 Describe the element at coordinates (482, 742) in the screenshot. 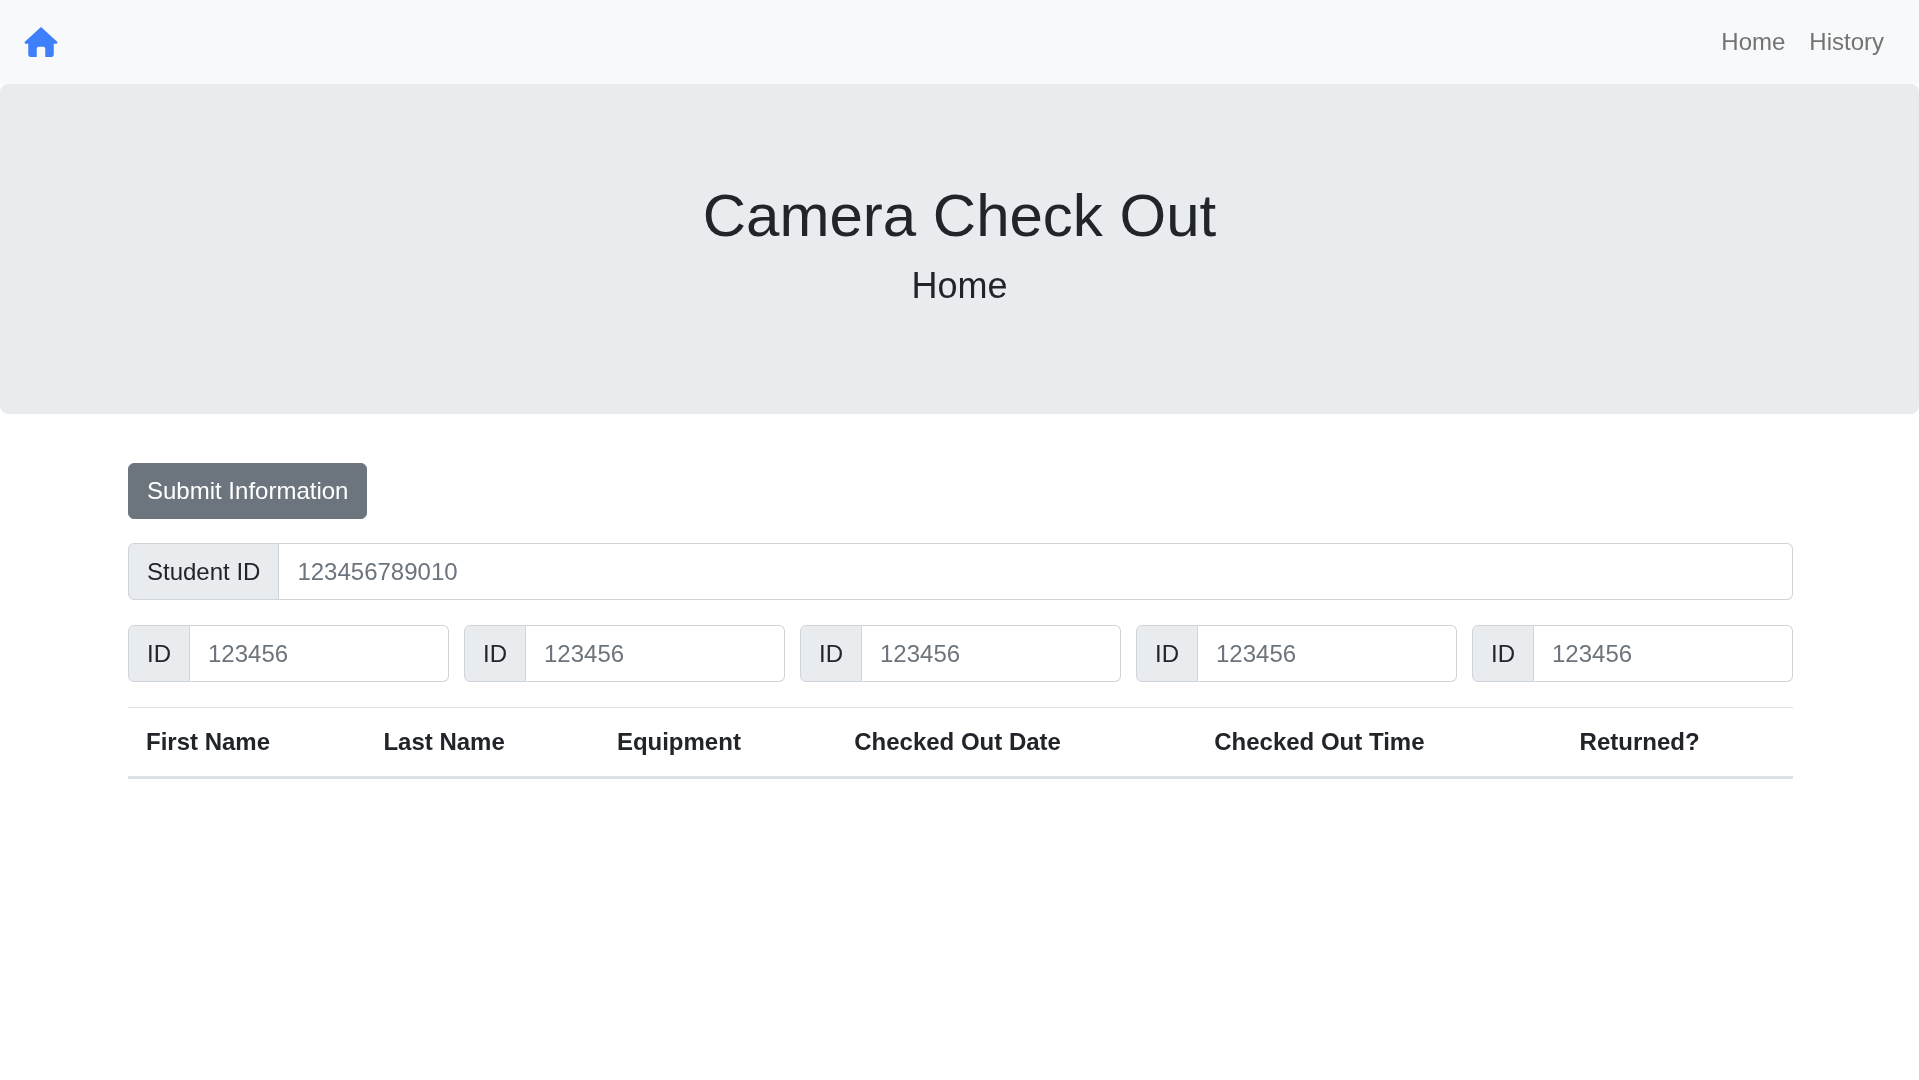

I see `column-header: Last Name` at that location.